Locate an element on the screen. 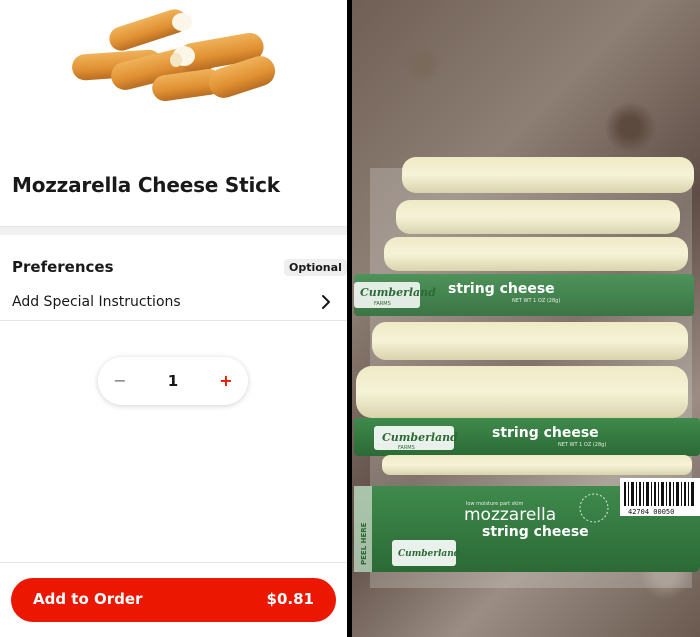  peel-here-text: PEEL HERE is located at coordinates (364, 543).